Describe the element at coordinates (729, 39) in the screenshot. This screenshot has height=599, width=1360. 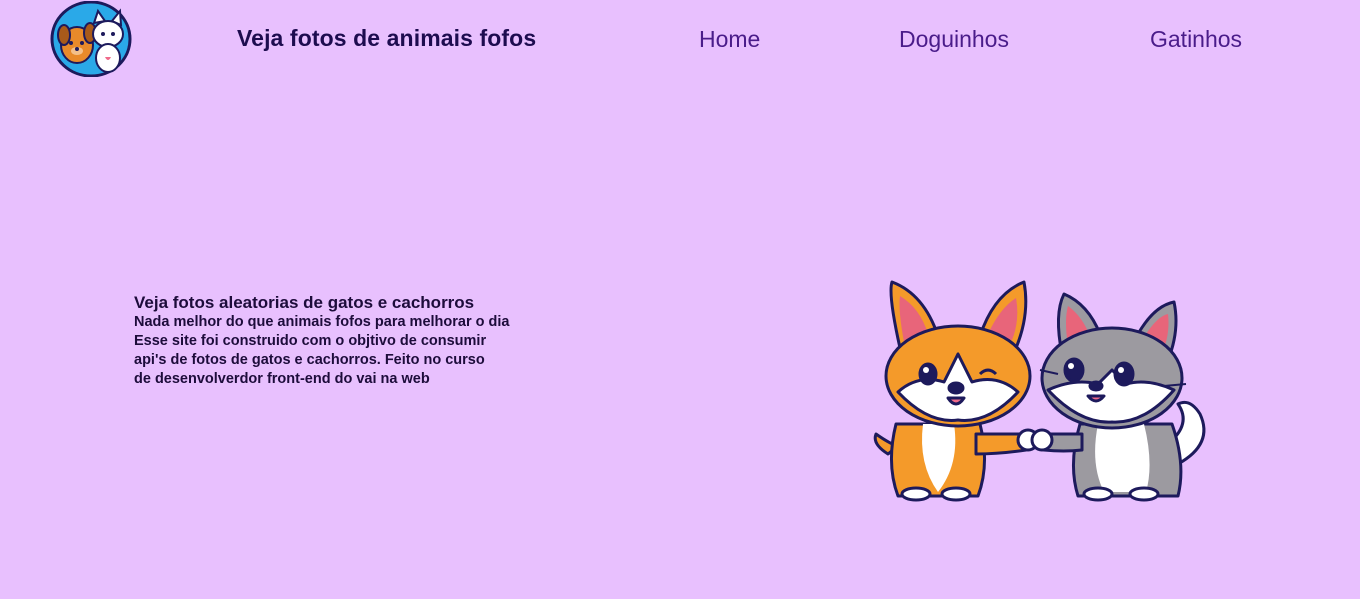
I see `nav-home-link: Home` at that location.